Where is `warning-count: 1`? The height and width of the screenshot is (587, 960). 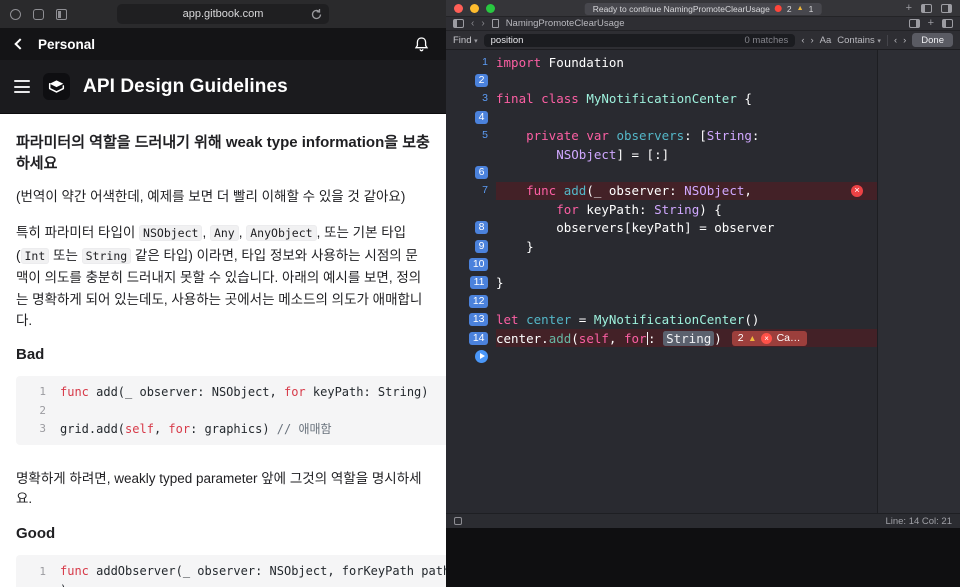
warning-count: 1 is located at coordinates (811, 9).